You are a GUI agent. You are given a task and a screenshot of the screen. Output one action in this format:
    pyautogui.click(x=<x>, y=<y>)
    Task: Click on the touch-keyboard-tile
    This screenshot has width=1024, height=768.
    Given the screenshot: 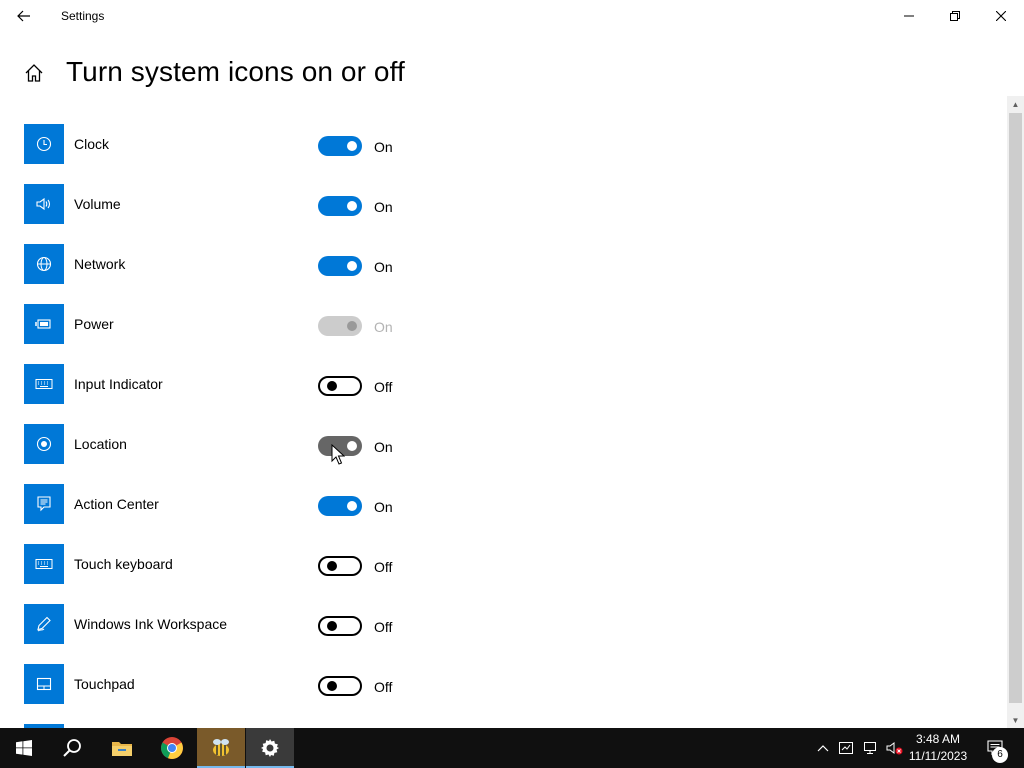 What is the action you would take?
    pyautogui.click(x=44, y=564)
    